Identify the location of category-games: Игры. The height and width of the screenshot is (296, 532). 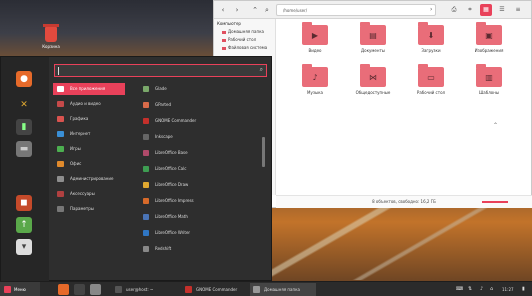
(89, 149).